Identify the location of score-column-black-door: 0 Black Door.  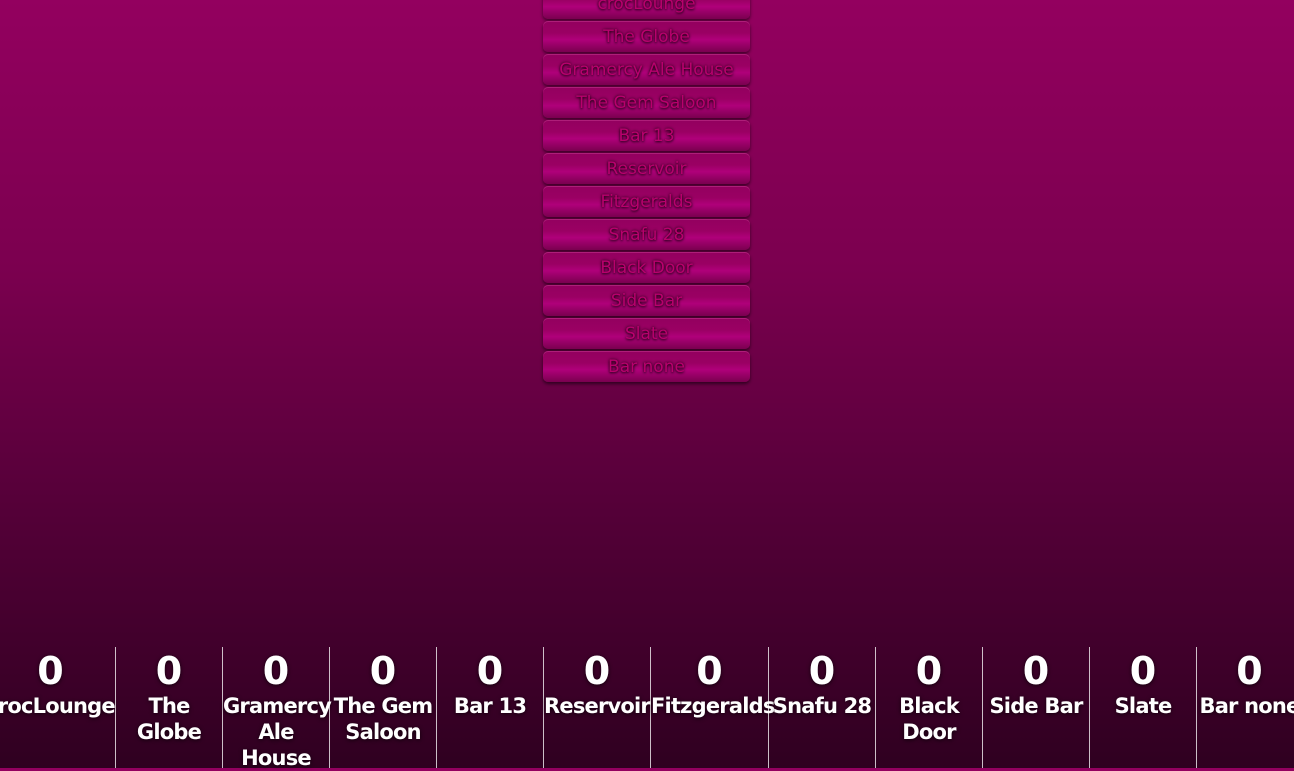
(928, 707).